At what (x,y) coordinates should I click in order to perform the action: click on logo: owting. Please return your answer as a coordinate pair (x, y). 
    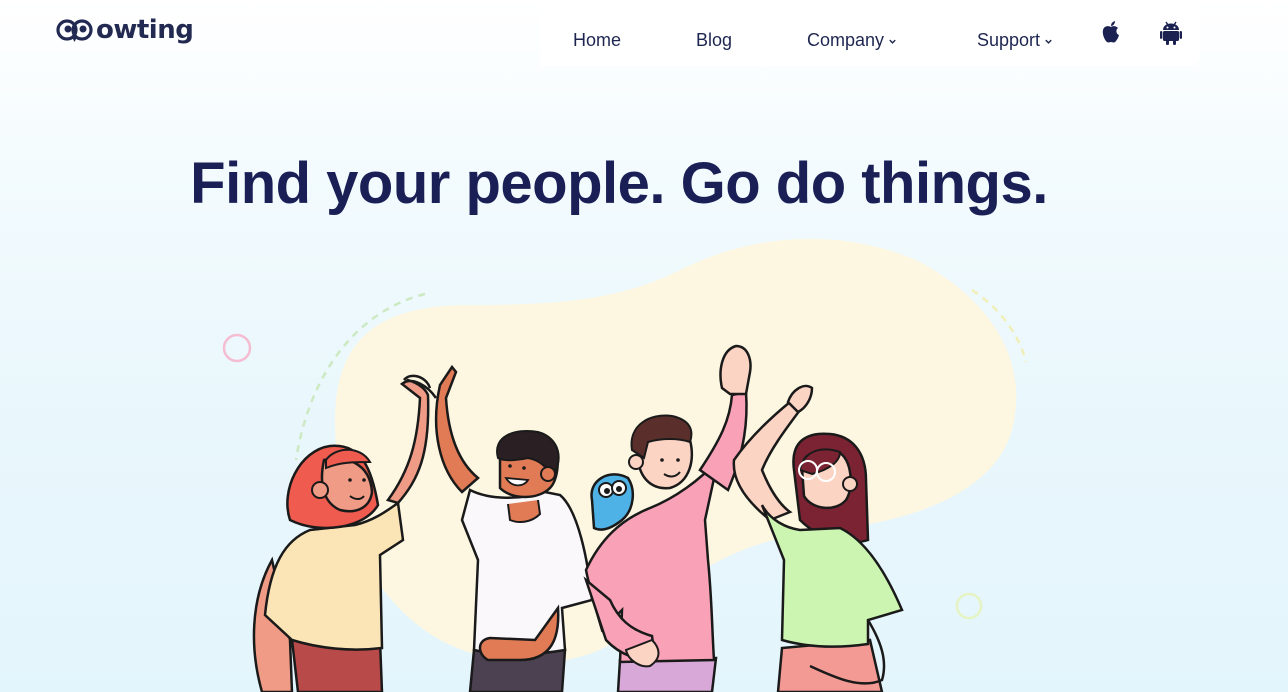
    Looking at the image, I should click on (125, 30).